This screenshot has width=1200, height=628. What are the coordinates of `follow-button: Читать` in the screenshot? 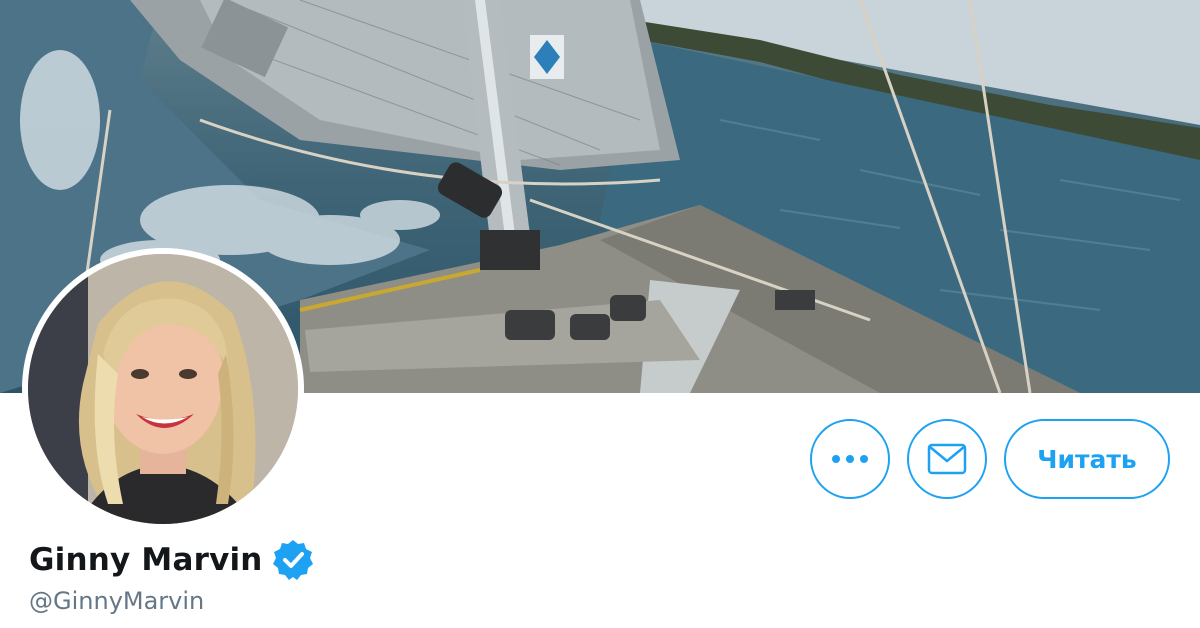 It's located at (1087, 459).